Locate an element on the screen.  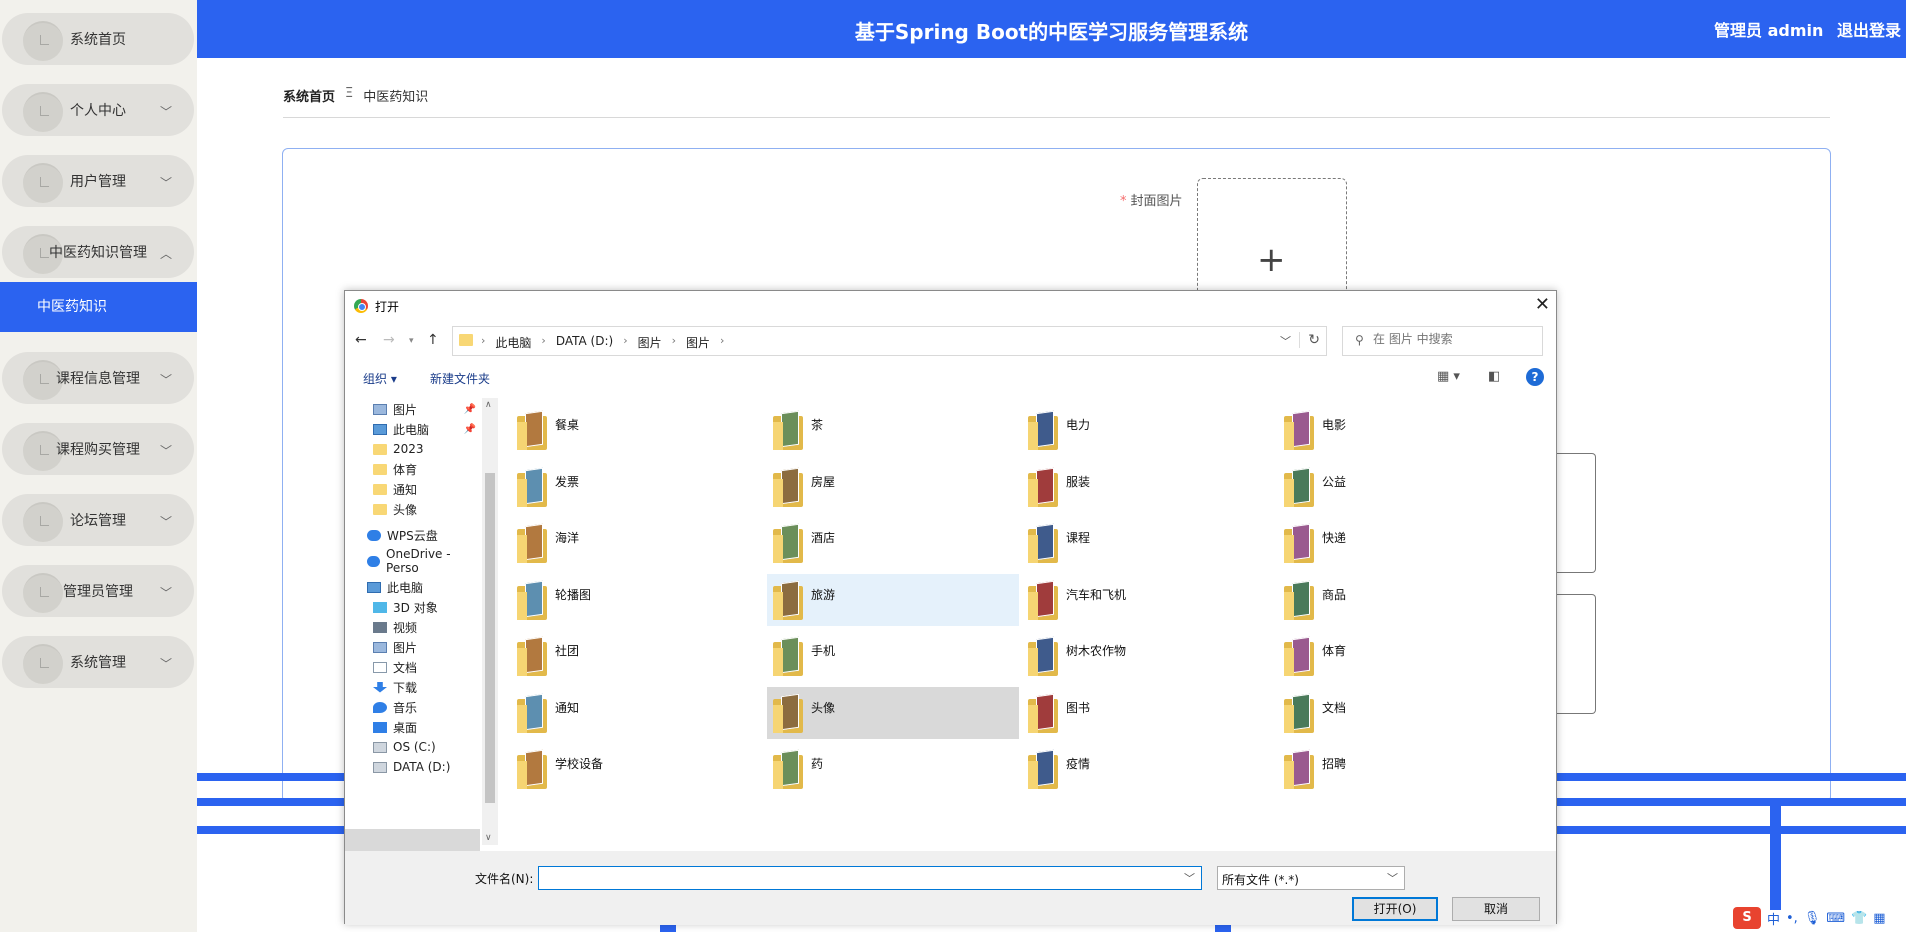
microphone-icon: 🎙 is located at coordinates (1812, 918).